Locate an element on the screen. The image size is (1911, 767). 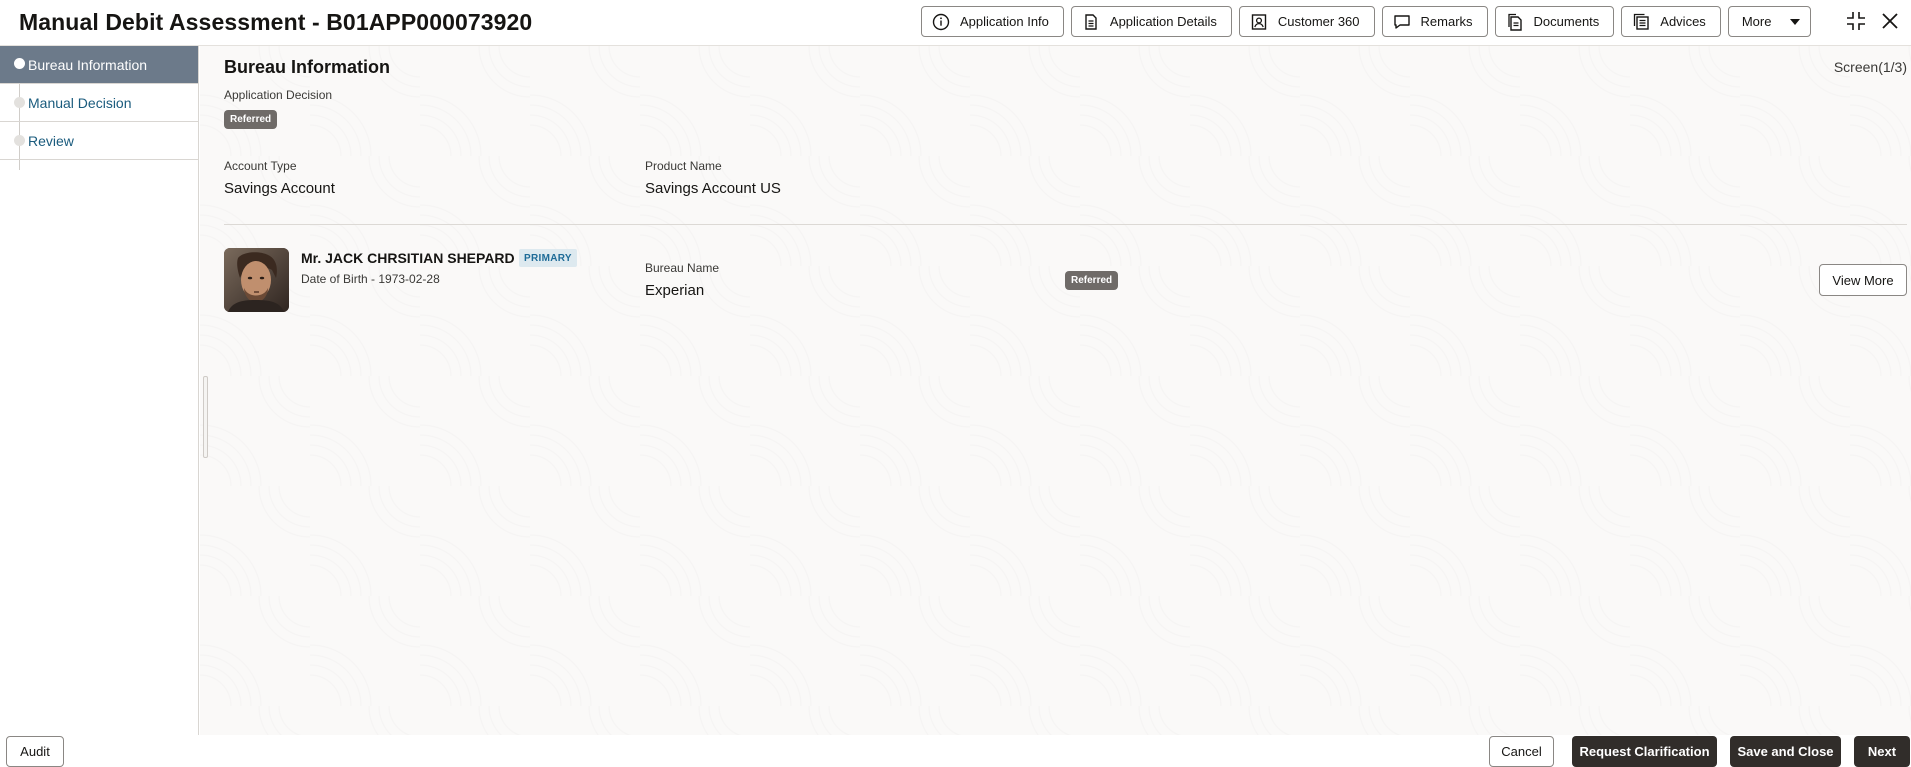
sidebar-item-manual-decision: Manual Decision is located at coordinates (99, 103).